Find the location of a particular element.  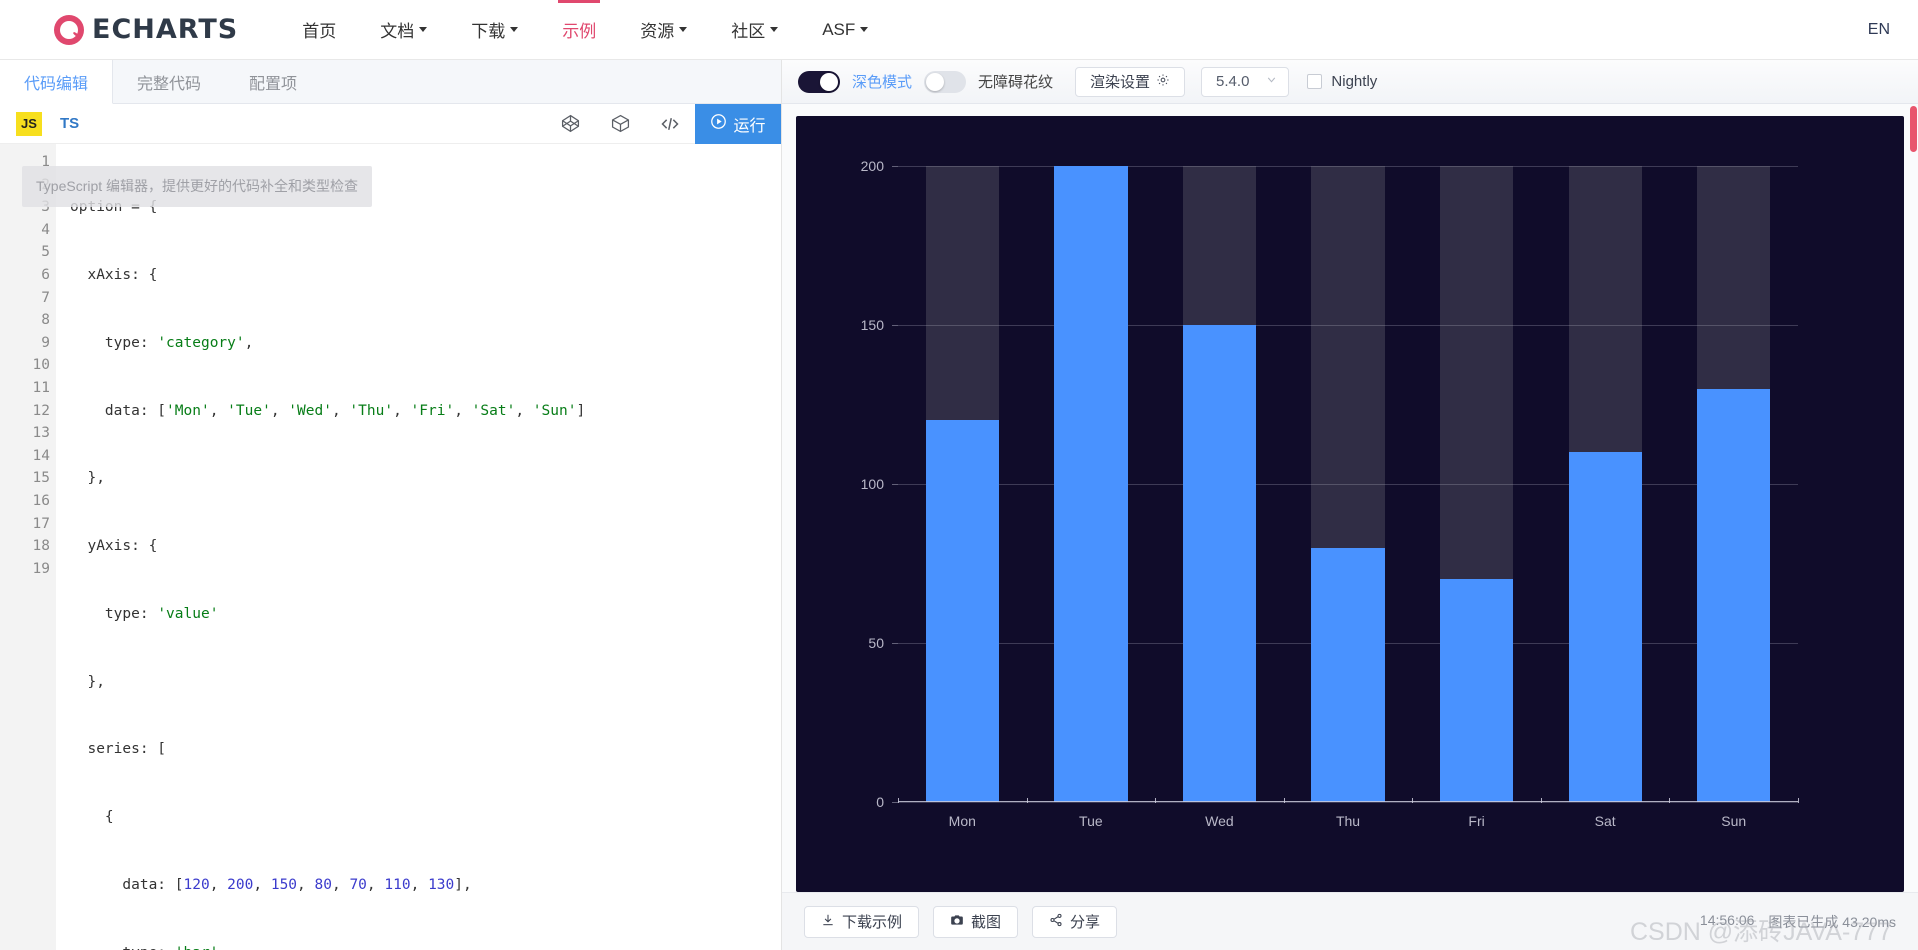

render-settings-button: 渲染设置 is located at coordinates (1130, 81).